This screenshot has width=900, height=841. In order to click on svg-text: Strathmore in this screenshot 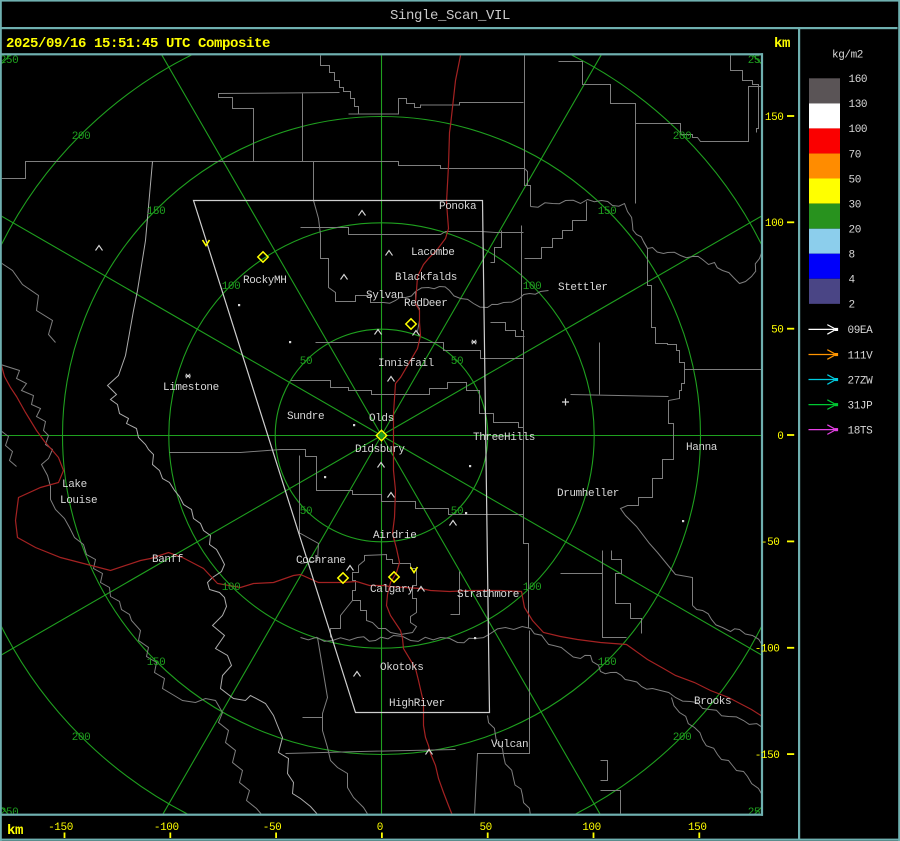, I will do `click(488, 595)`.